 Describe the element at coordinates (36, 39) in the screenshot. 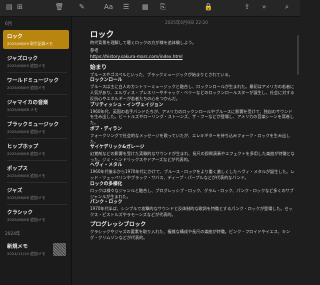

I see `note-list-item-selected: ロック 2025/06/09 取引記録メモ` at that location.